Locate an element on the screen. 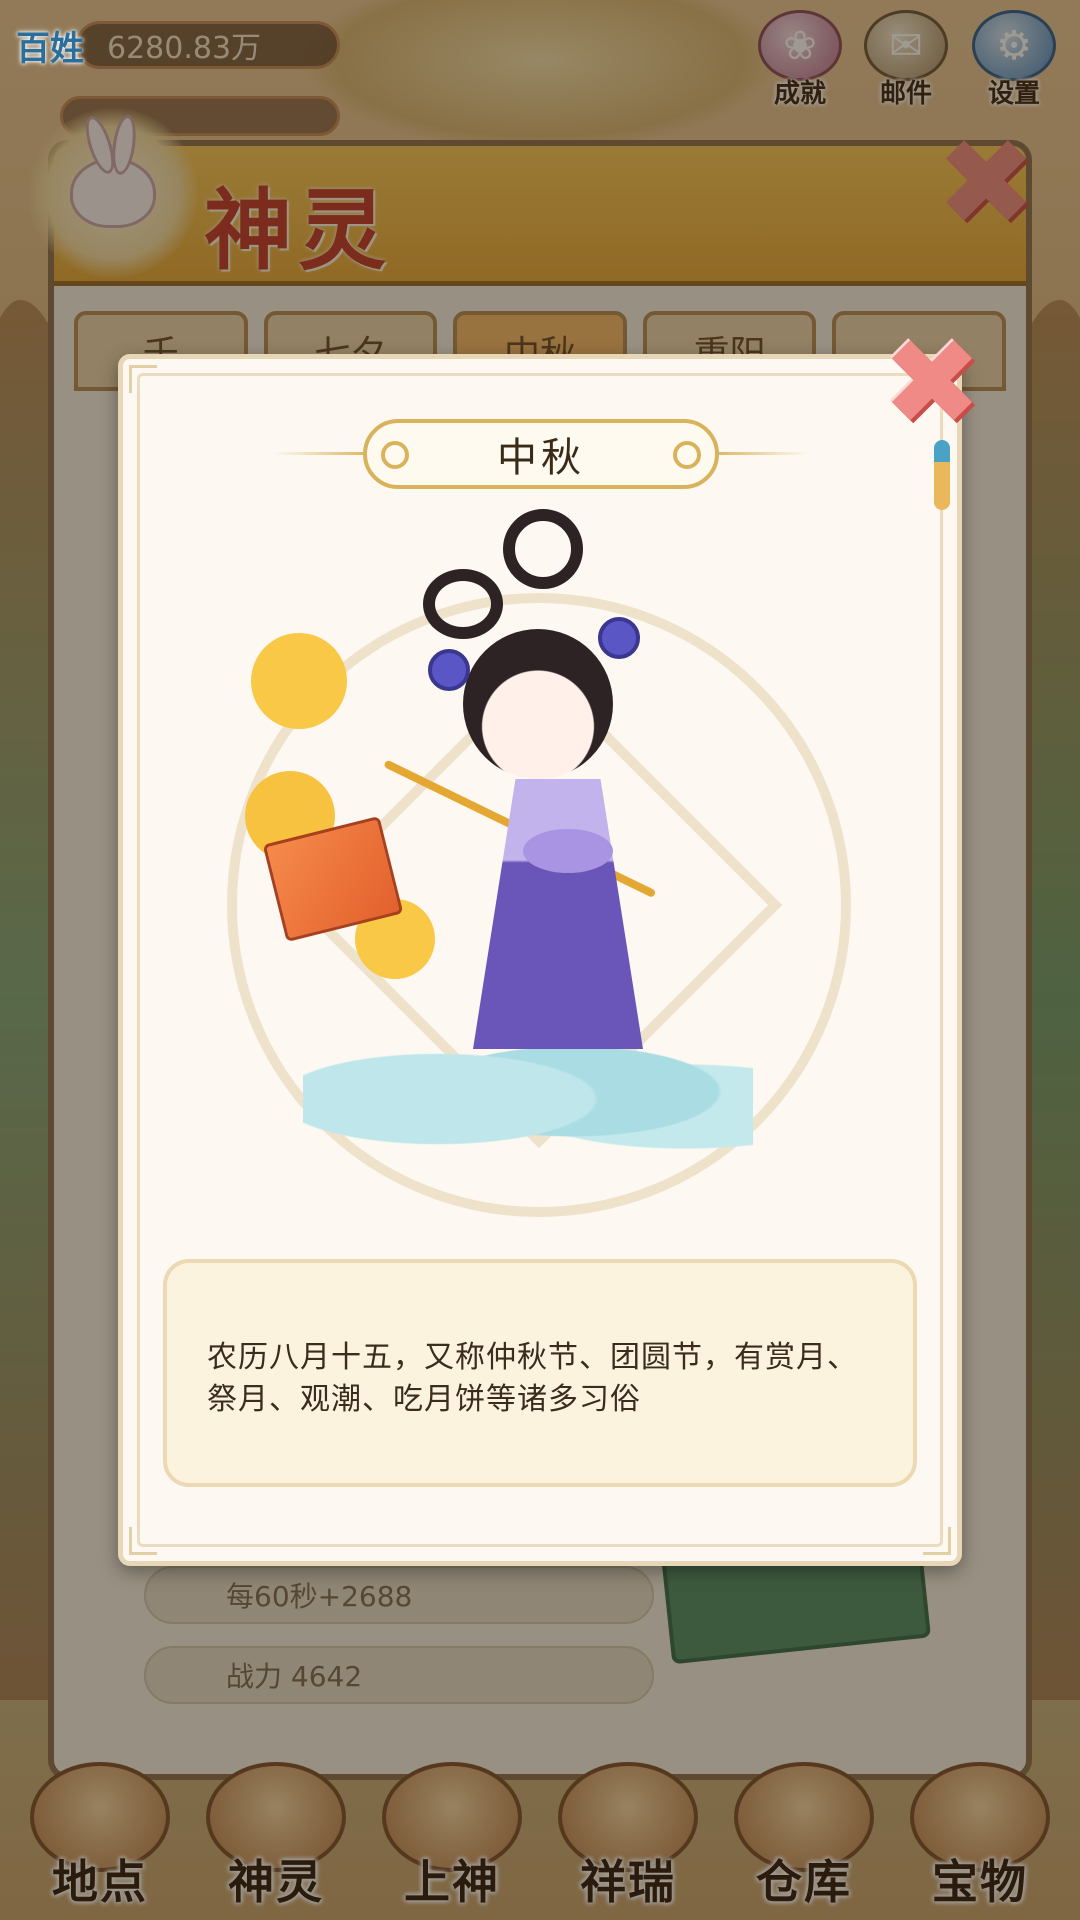  popup-close-button: ✖ is located at coordinates (932, 384).